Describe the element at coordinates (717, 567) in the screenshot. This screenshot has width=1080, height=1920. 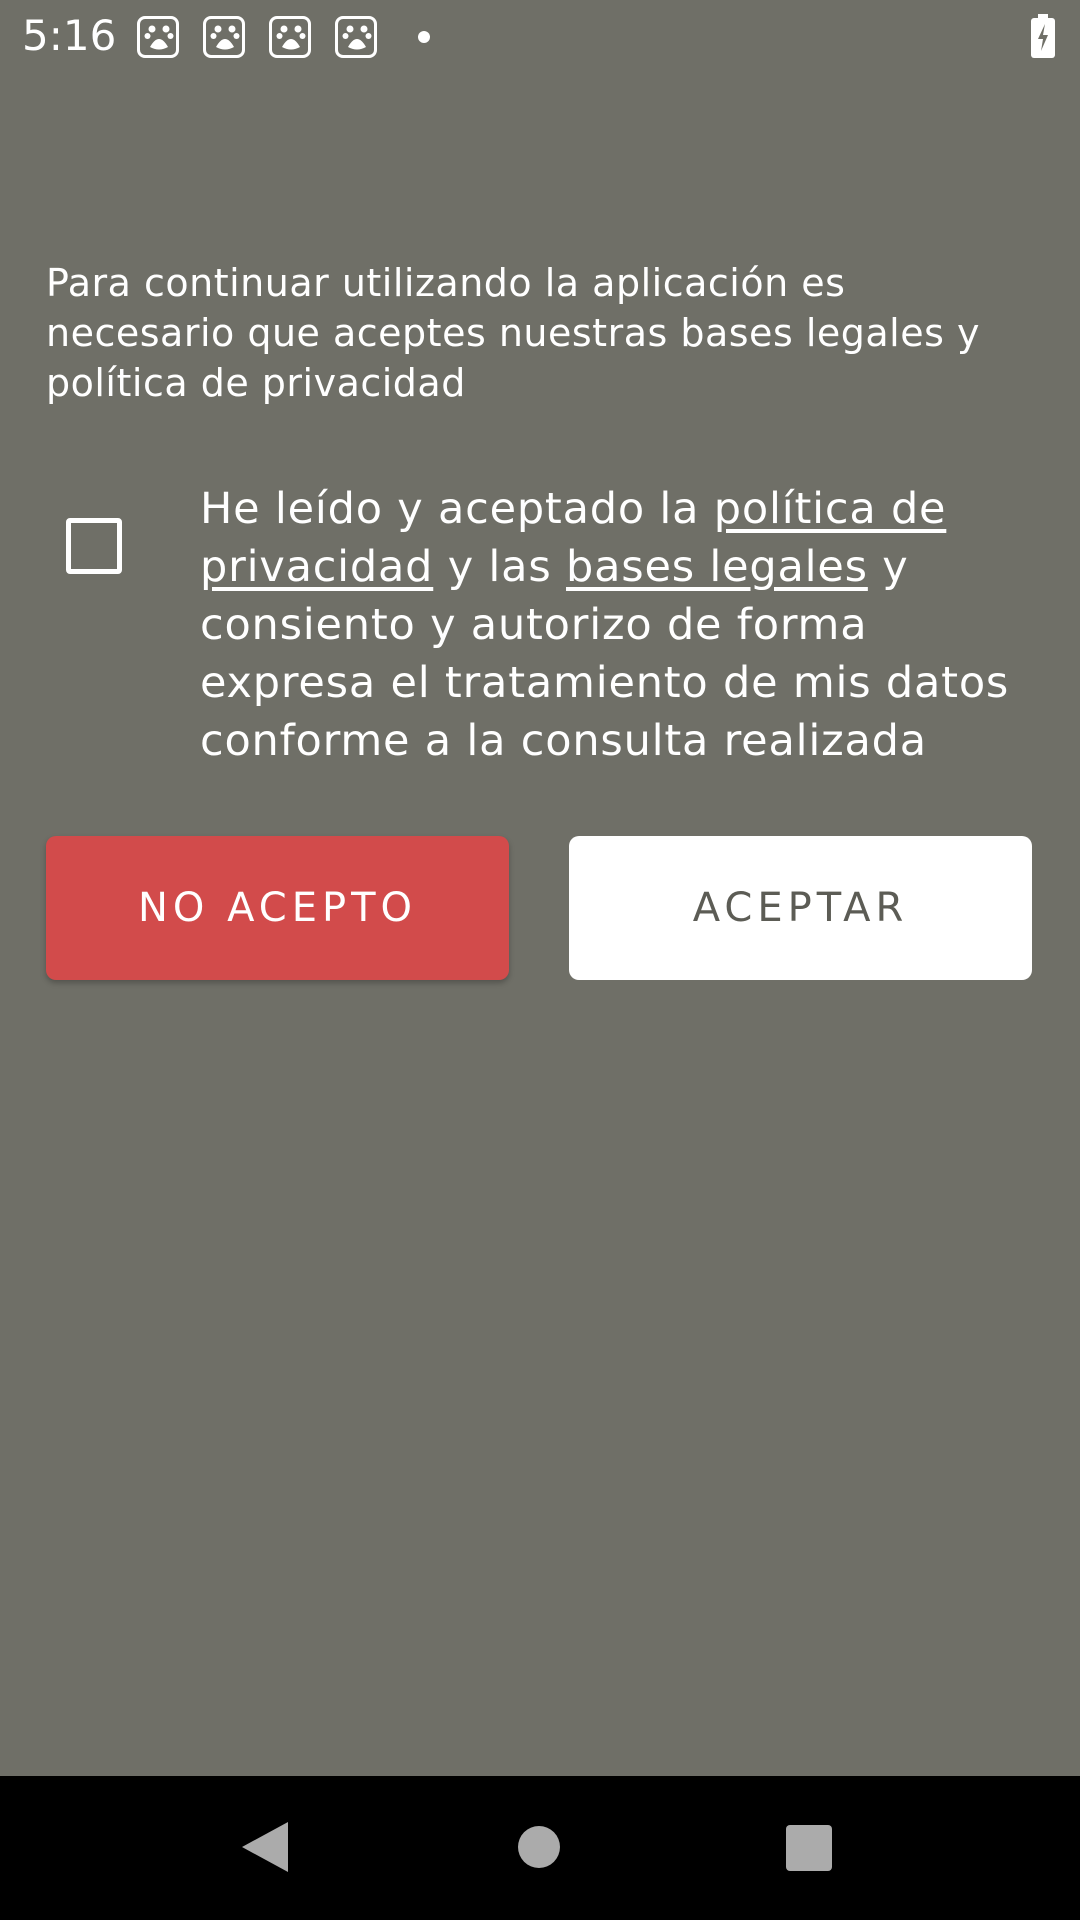
I see `legal-bases-link: bases legales` at that location.